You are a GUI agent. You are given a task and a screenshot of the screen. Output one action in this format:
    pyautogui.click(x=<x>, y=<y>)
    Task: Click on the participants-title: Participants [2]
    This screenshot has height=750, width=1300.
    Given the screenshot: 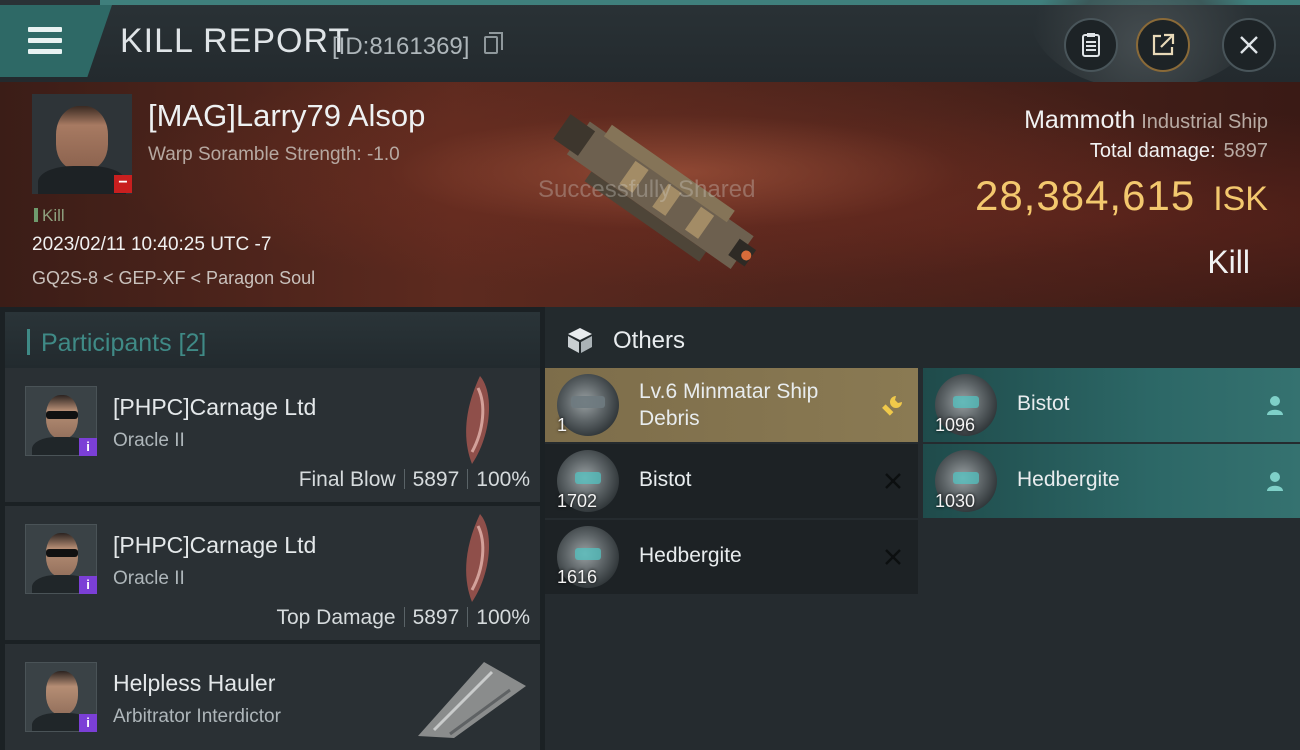 What is the action you would take?
    pyautogui.click(x=124, y=343)
    